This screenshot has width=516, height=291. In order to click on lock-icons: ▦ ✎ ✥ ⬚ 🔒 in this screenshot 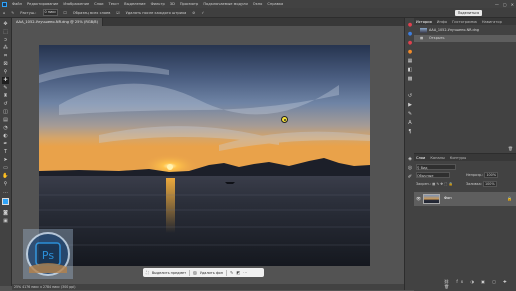, I will do `click(442, 184)`.